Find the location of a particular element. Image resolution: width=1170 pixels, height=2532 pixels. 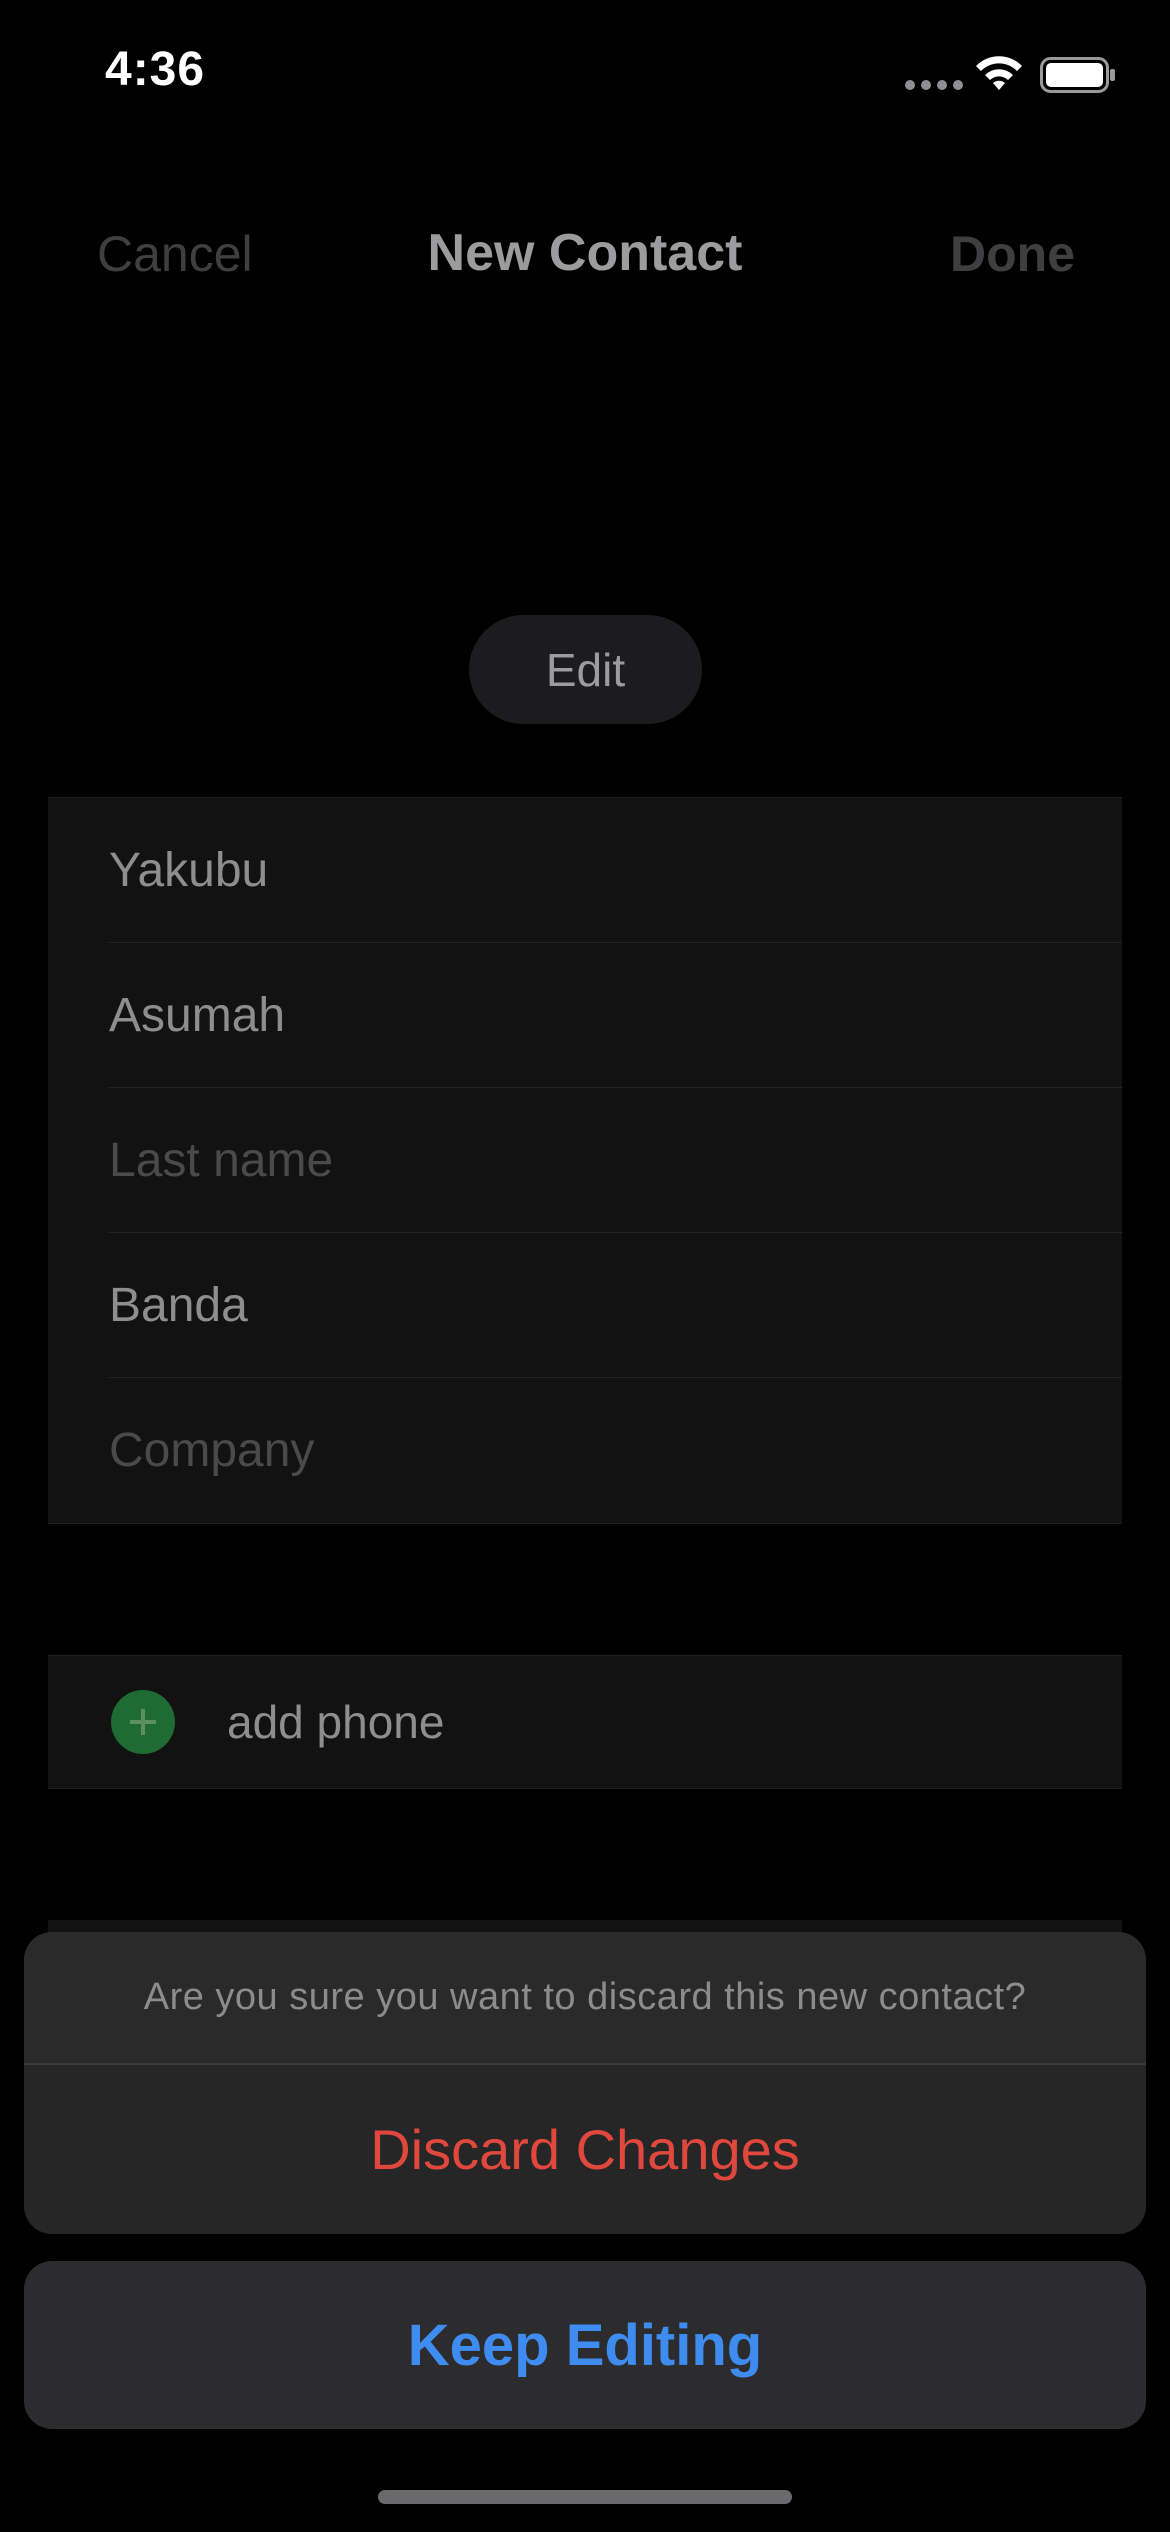

status-time: 4:36 is located at coordinates (155, 69).